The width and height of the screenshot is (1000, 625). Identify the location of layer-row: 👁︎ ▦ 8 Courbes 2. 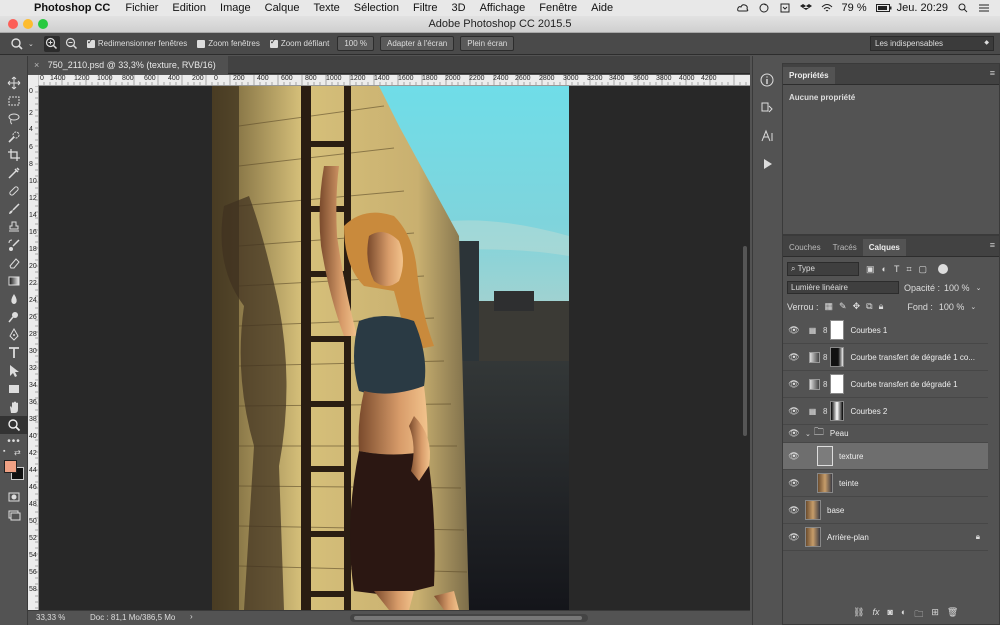
(885, 411).